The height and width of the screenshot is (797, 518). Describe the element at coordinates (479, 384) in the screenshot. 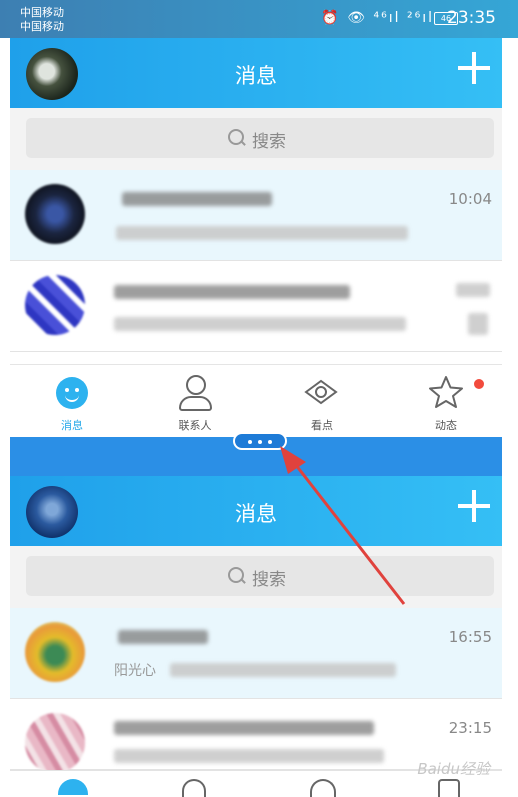

I see `notification-badge` at that location.